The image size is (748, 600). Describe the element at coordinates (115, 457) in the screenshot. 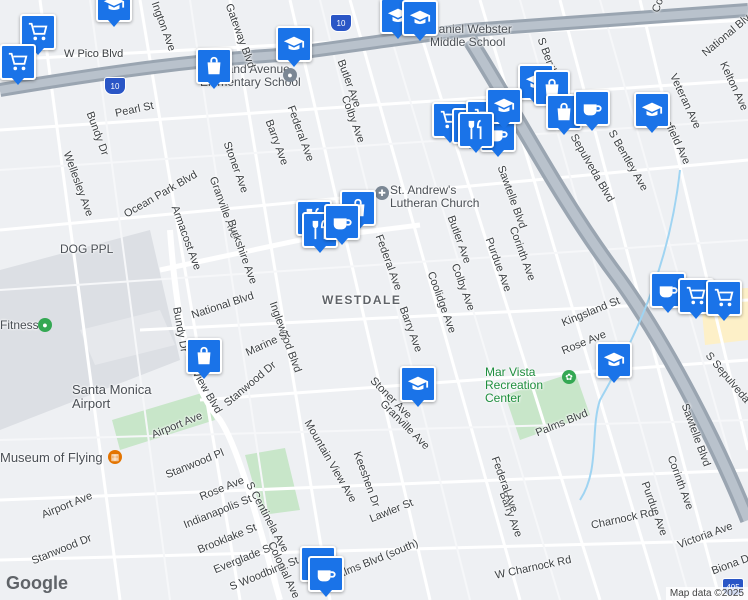

I see `museum-icon: ▦` at that location.